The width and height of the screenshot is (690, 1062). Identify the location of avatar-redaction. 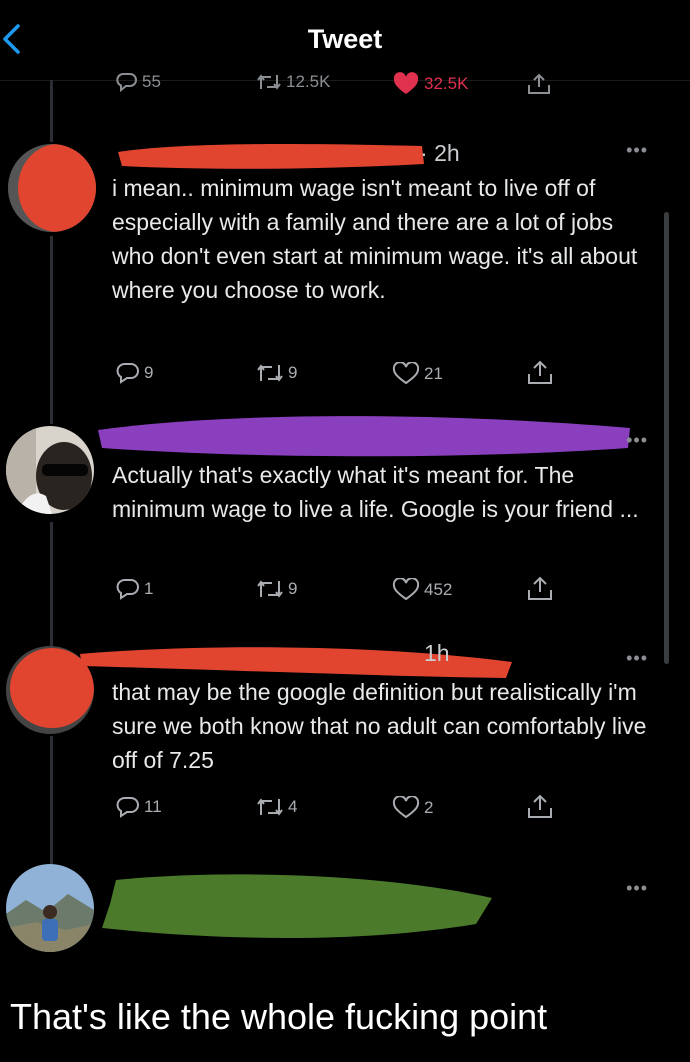
(52, 188).